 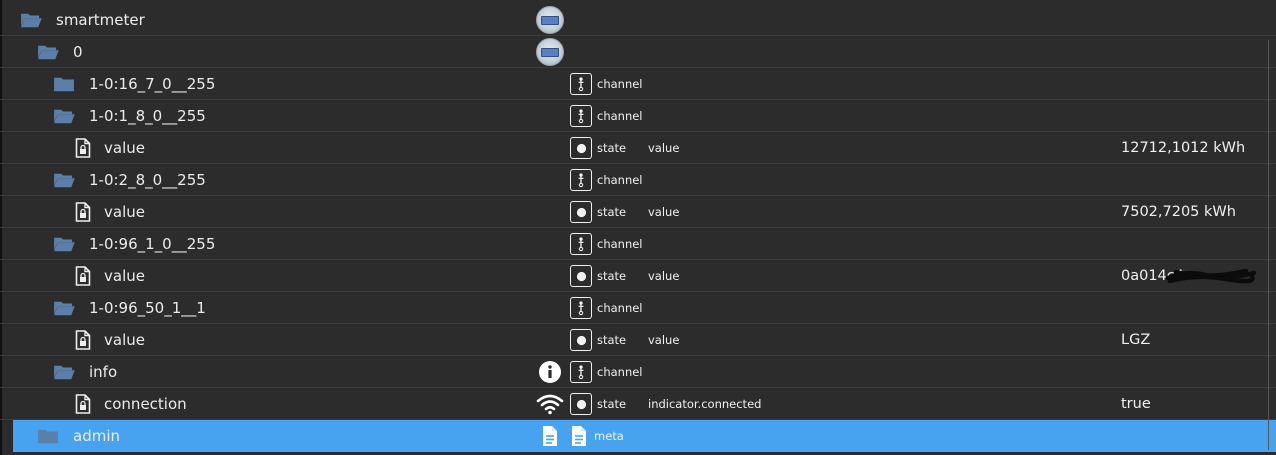 I want to click on object-value: 7502,7205 kWh, so click(x=1178, y=212).